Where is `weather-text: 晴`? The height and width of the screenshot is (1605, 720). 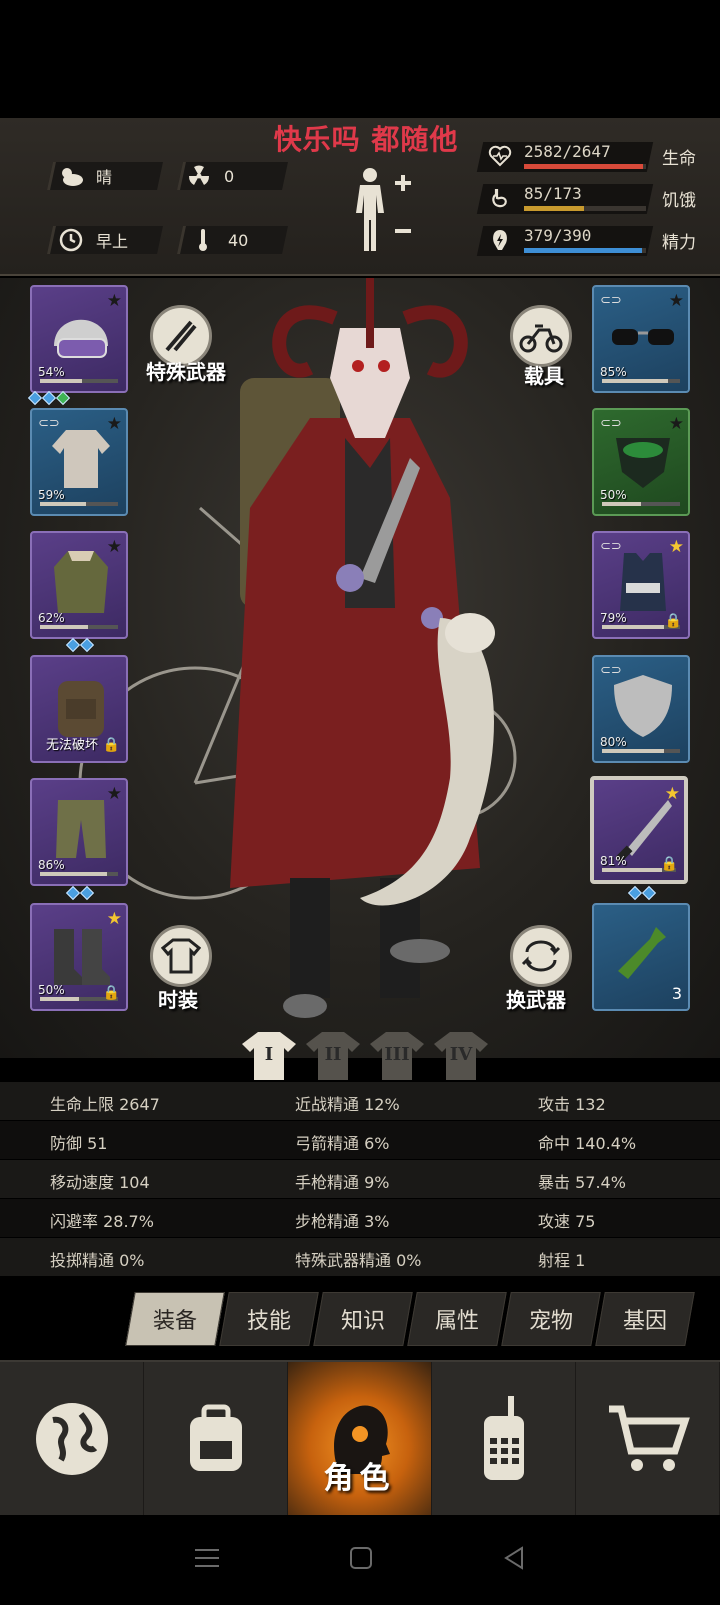
weather-text: 晴 is located at coordinates (104, 177).